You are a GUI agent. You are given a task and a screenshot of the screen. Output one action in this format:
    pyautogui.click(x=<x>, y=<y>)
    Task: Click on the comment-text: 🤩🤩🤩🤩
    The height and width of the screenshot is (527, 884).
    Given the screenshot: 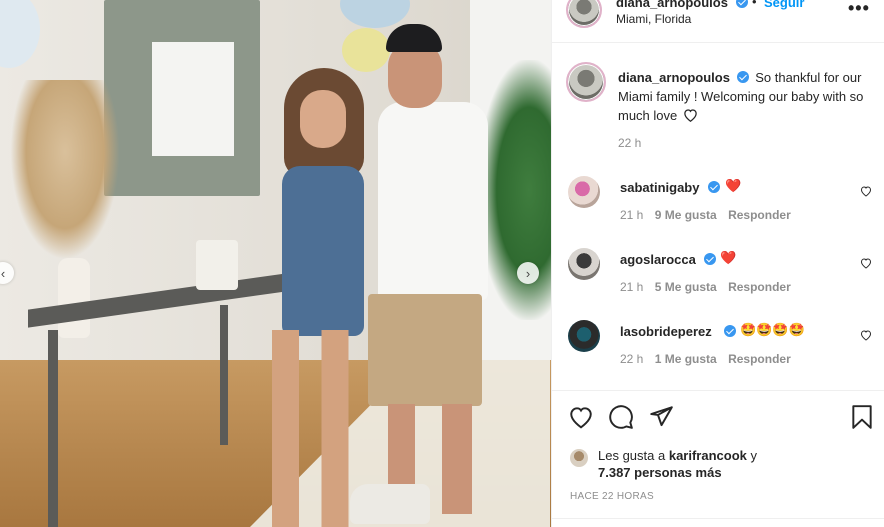 What is the action you would take?
    pyautogui.click(x=772, y=329)
    